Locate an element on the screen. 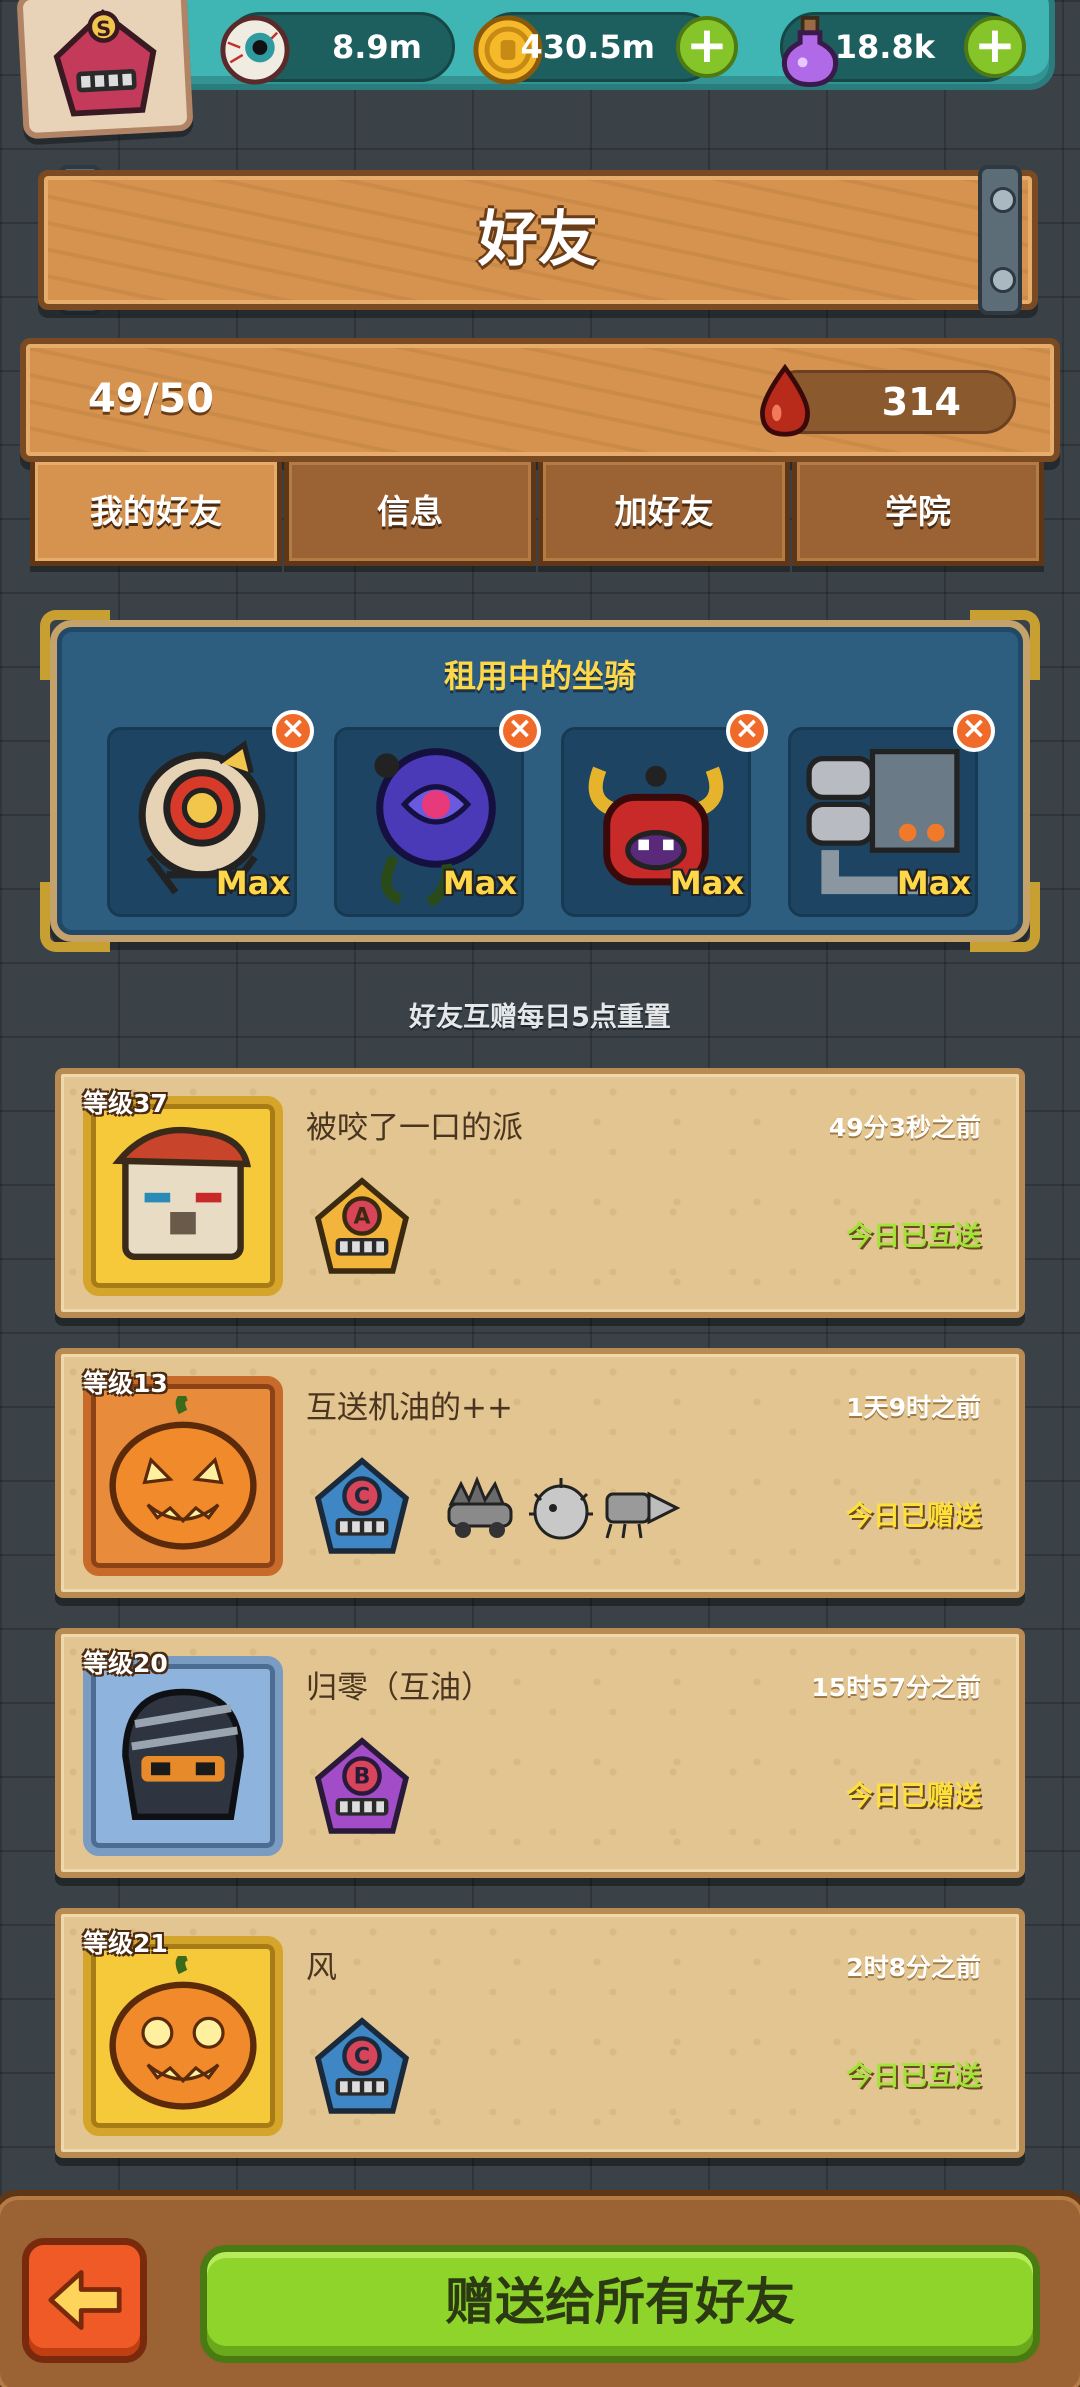 This screenshot has width=1080, height=2387. friend-level: 等级20 is located at coordinates (125, 1663).